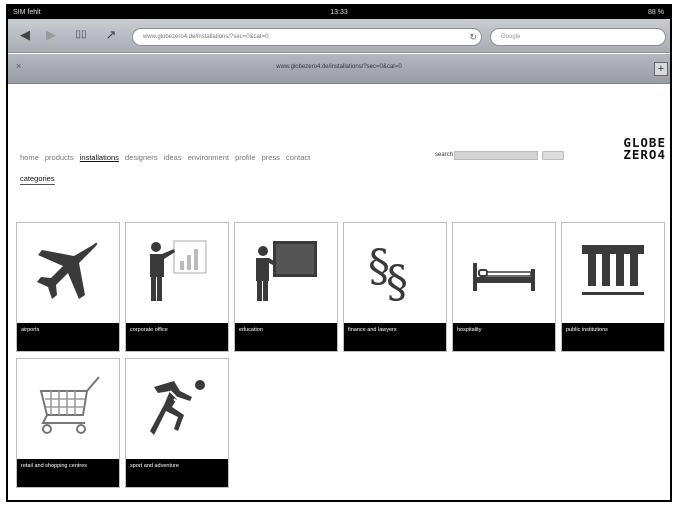  I want to click on tile-corporate-office: corporate office, so click(177, 287).